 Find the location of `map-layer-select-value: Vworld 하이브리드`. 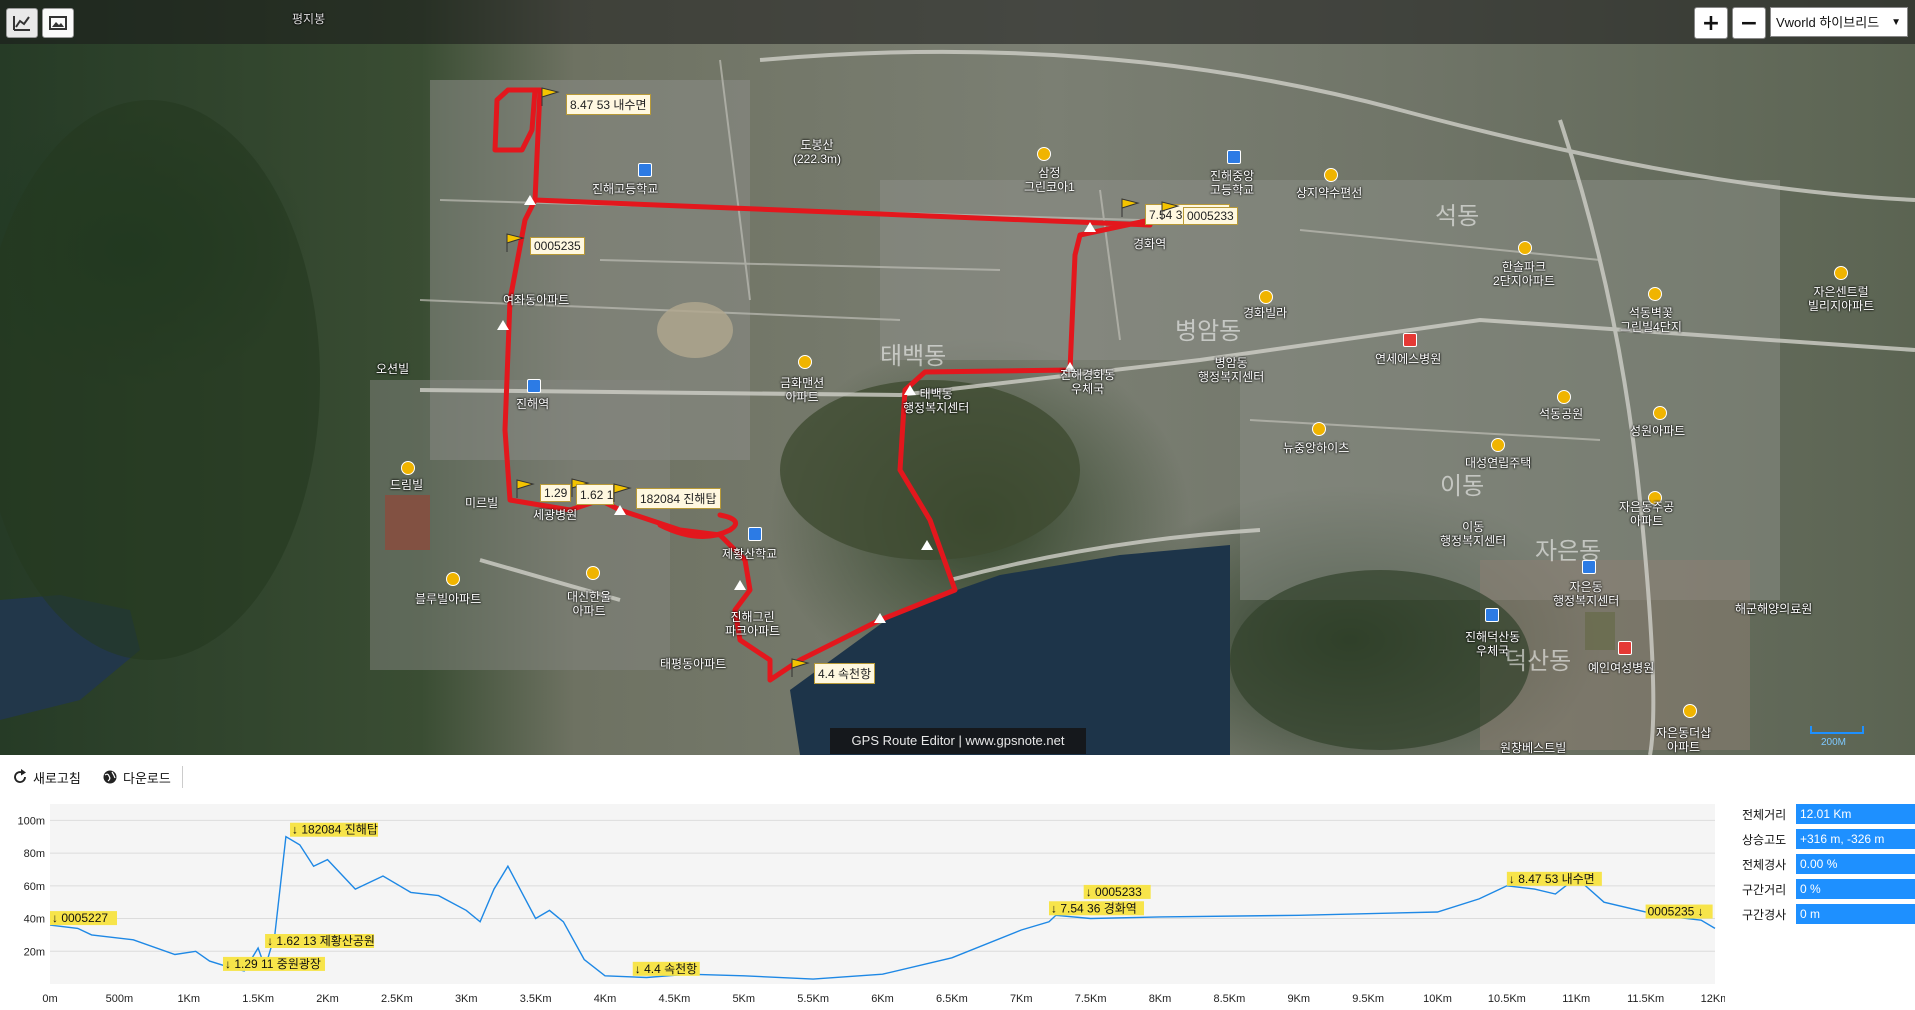

map-layer-select-value: Vworld 하이브리드 is located at coordinates (1828, 22).